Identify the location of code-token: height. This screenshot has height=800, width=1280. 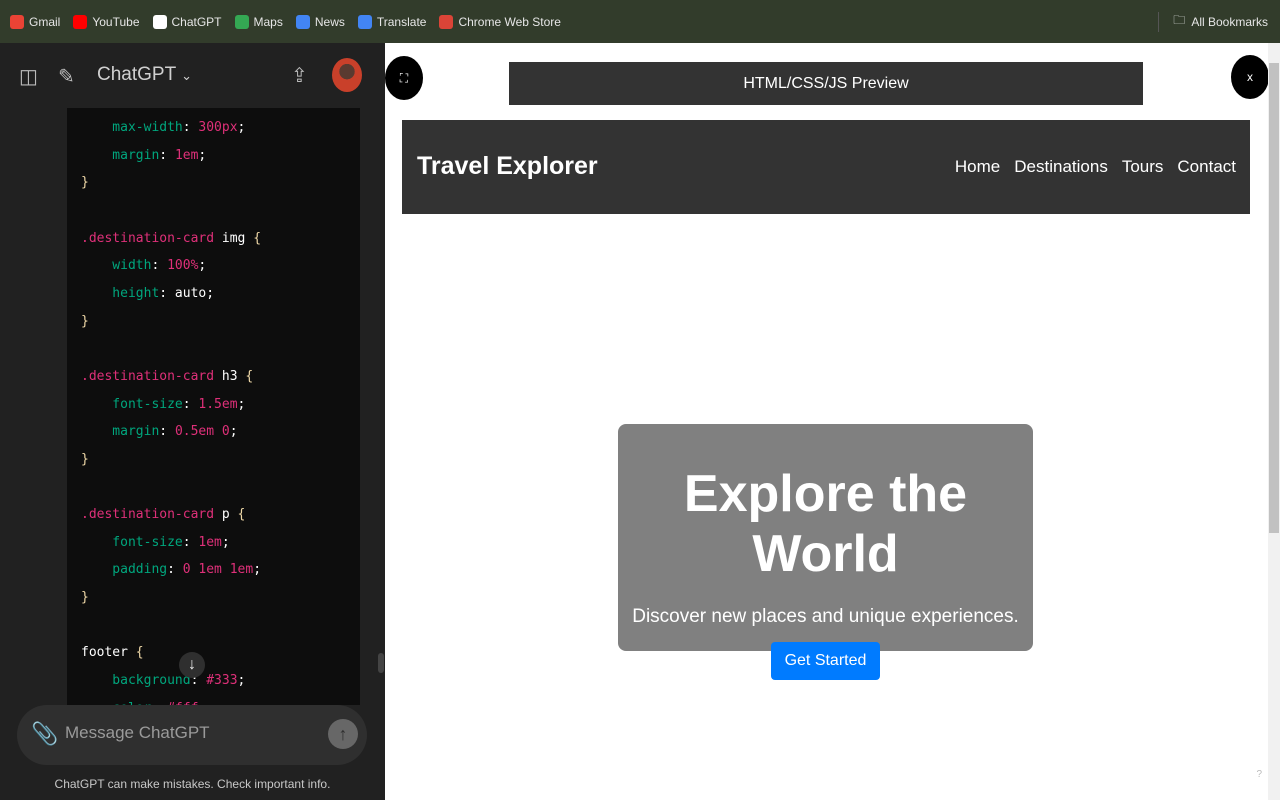
(120, 293).